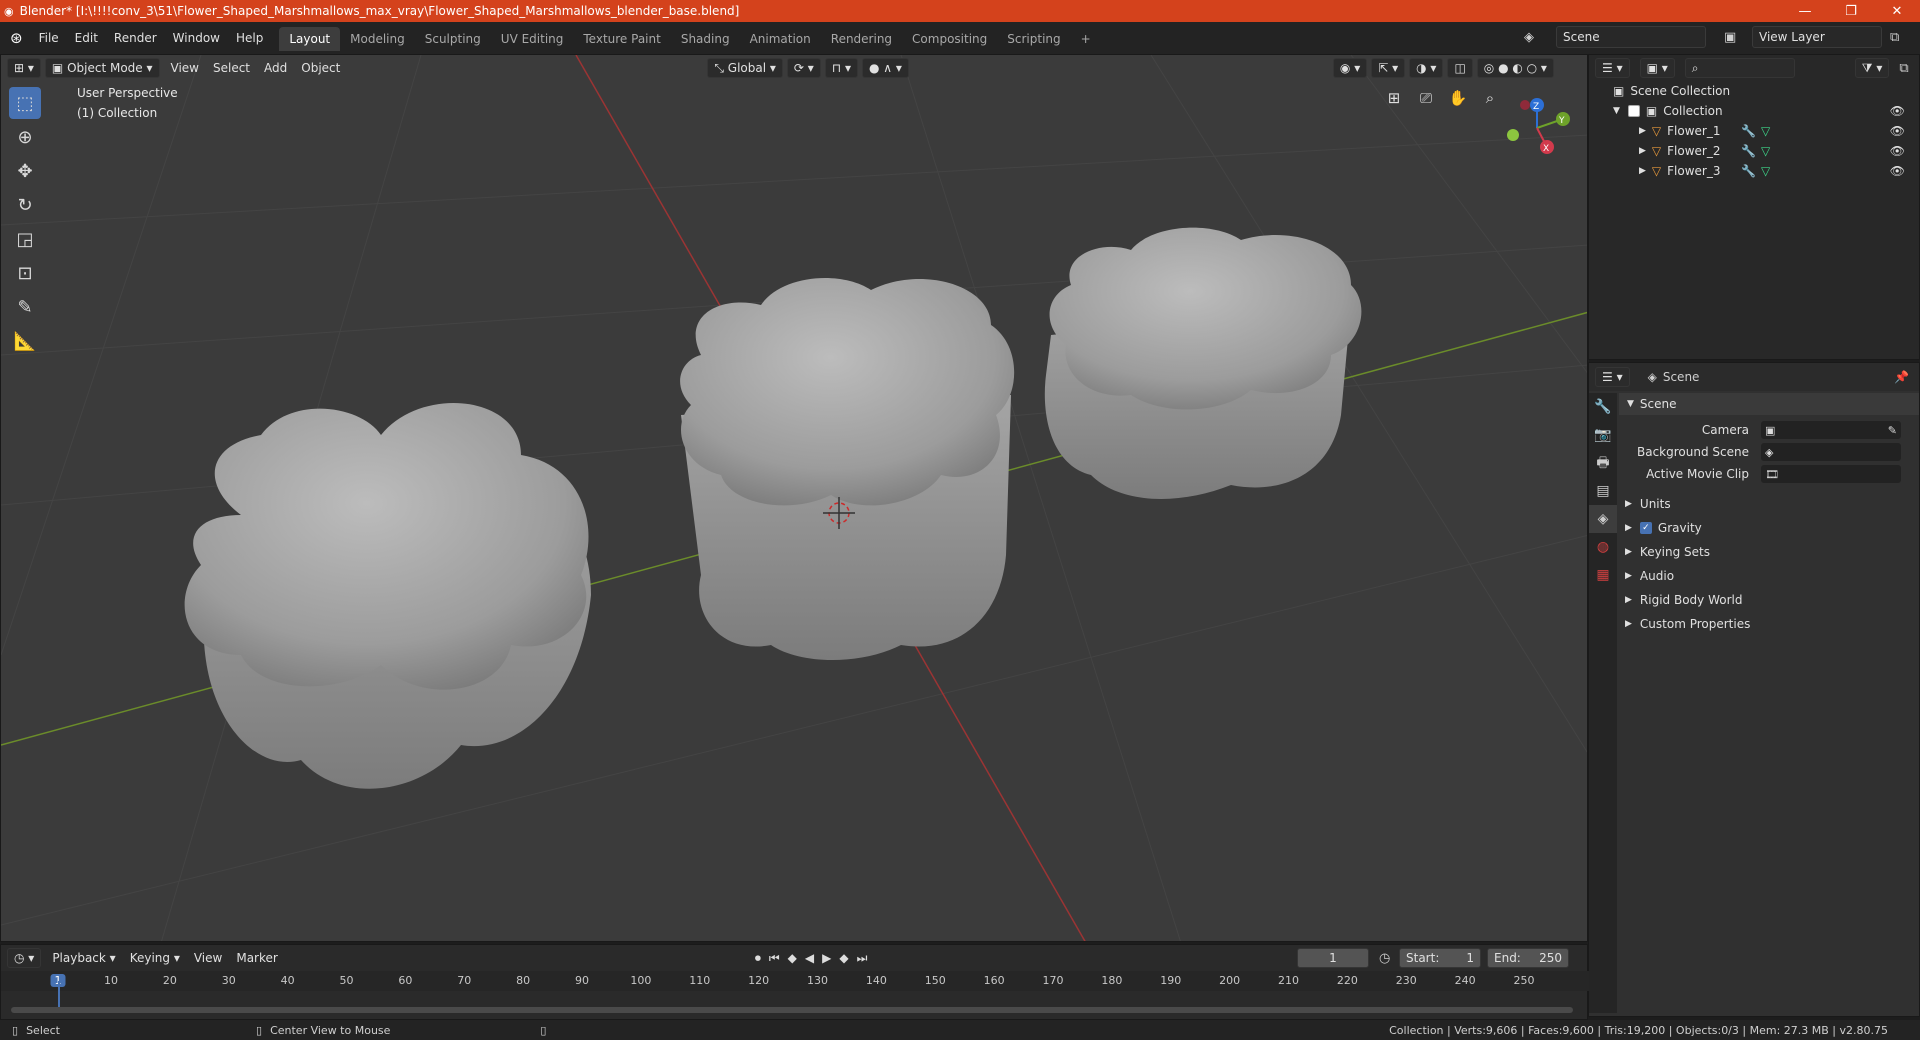 The image size is (1920, 1040). I want to click on current-frame-field: 1, so click(1333, 958).